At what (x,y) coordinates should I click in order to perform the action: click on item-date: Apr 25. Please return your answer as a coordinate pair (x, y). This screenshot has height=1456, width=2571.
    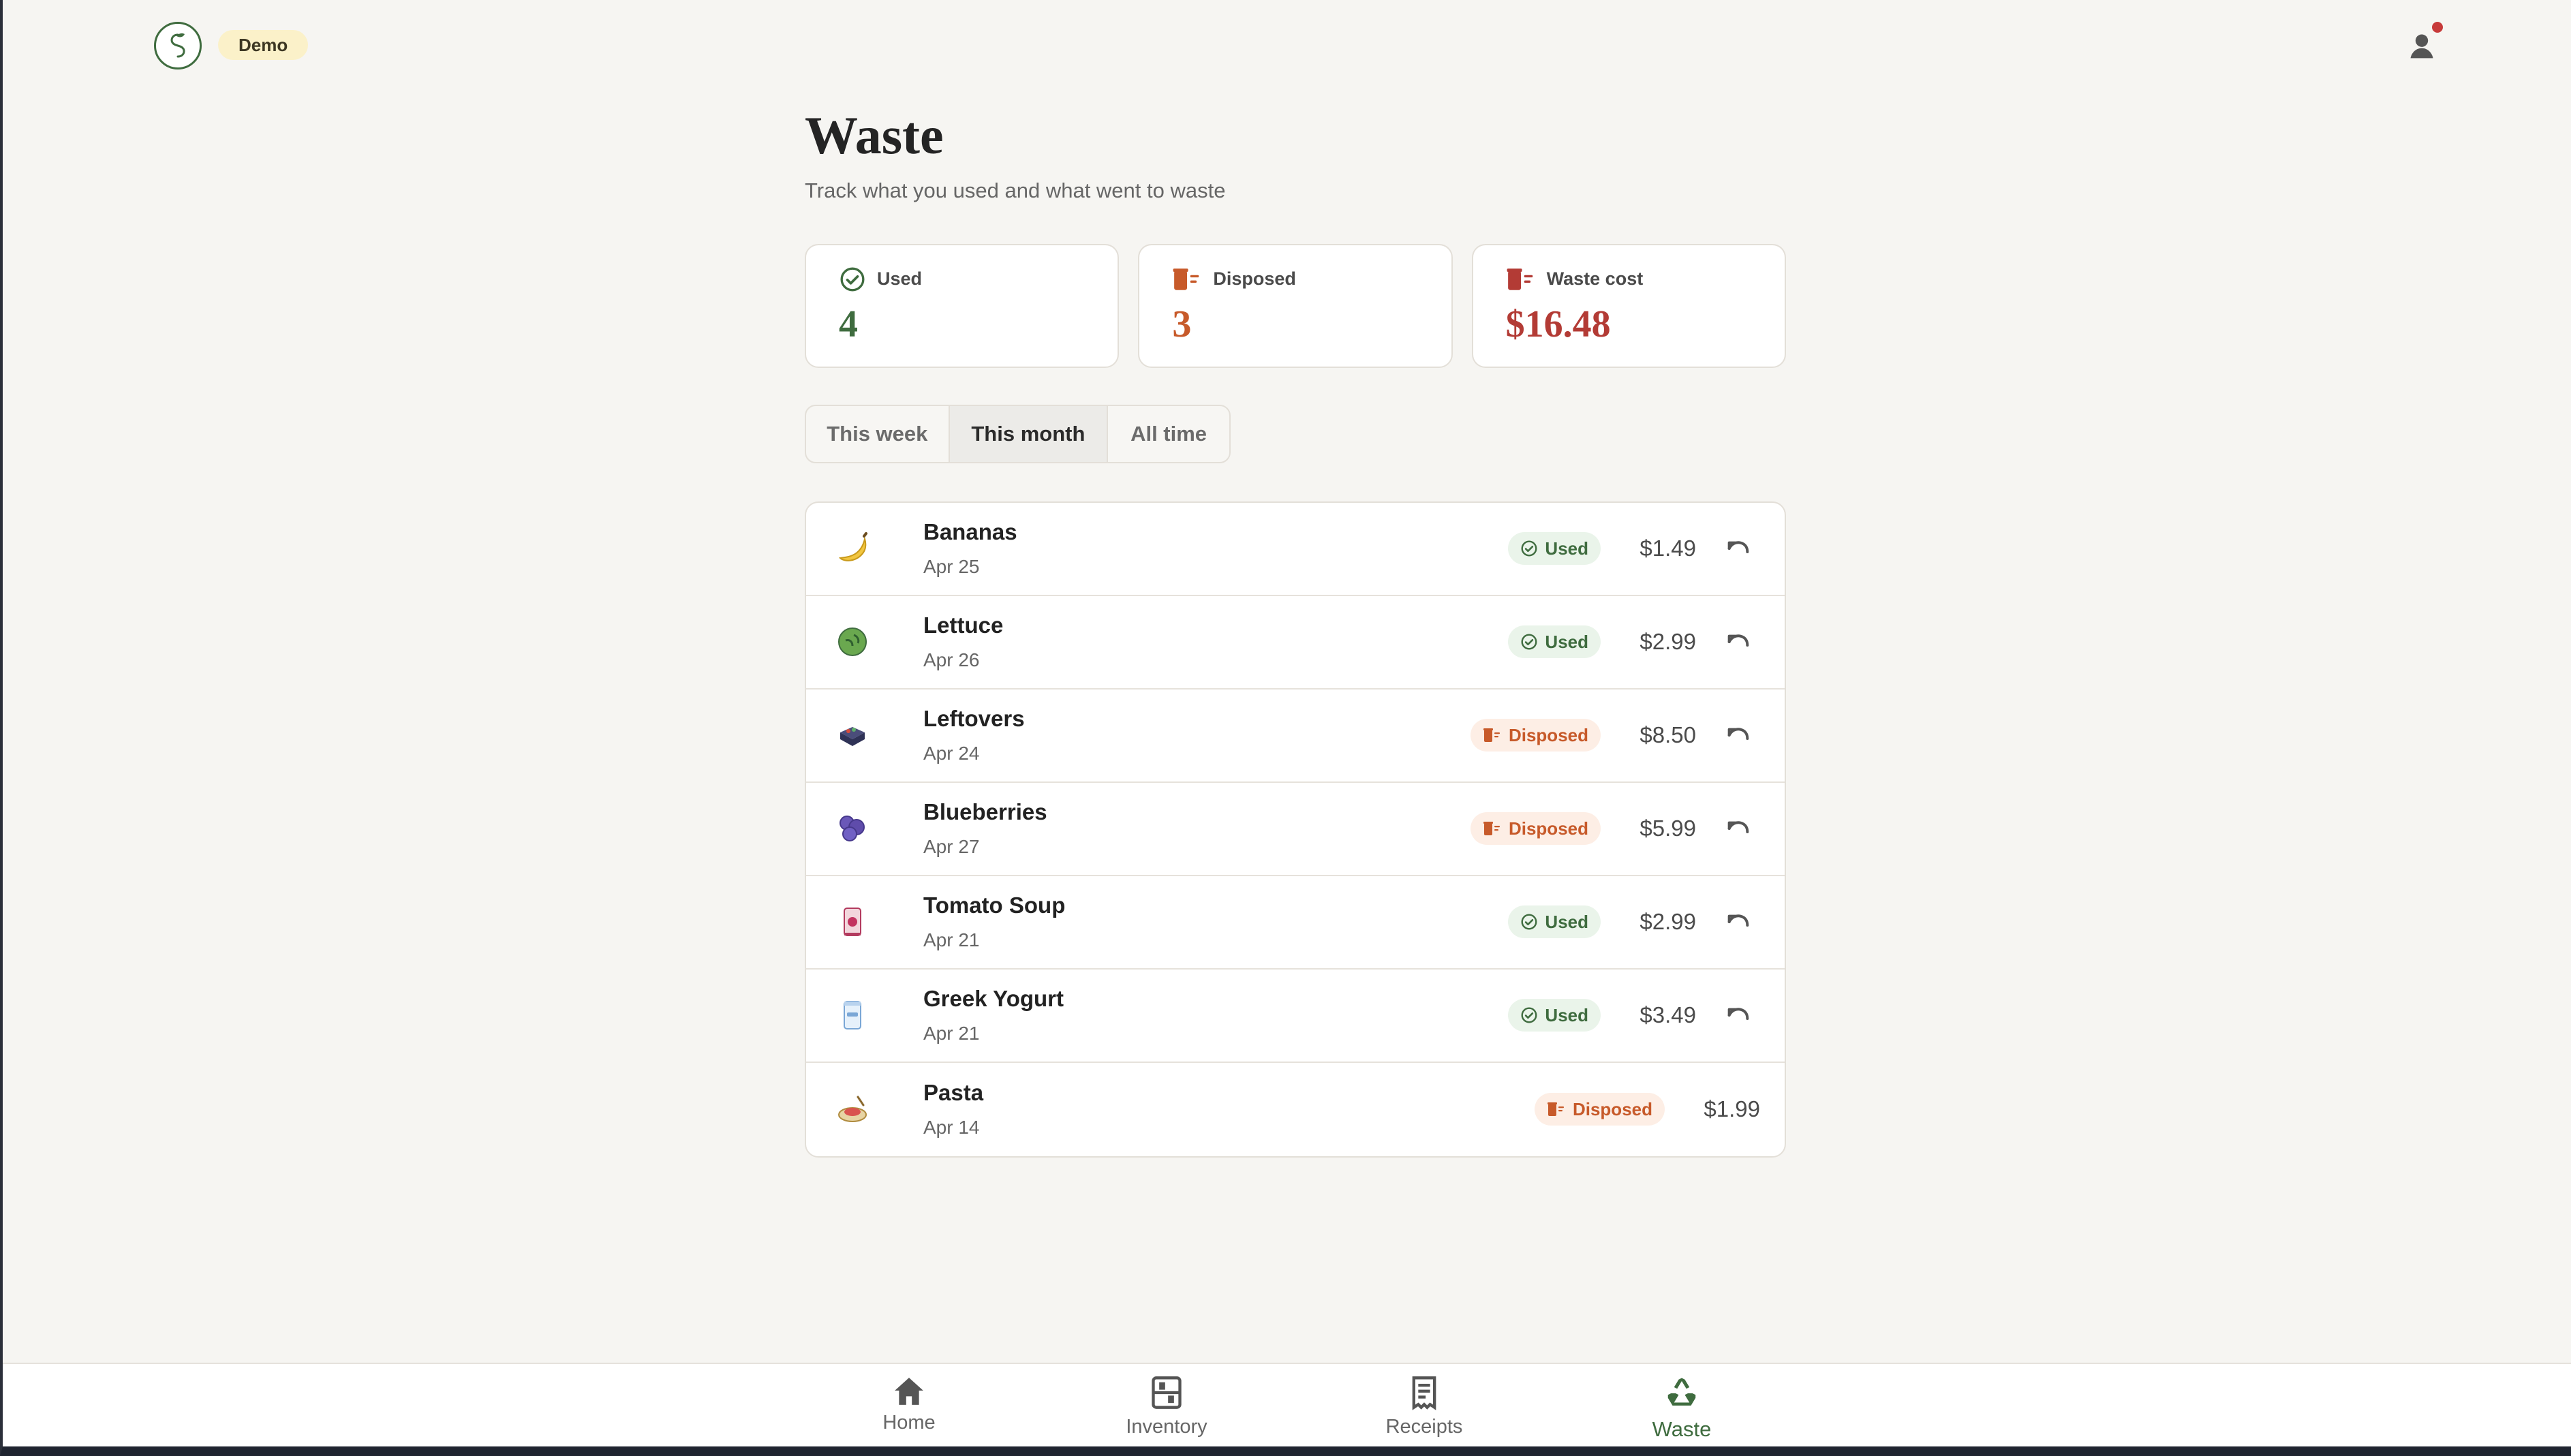
    Looking at the image, I should click on (951, 567).